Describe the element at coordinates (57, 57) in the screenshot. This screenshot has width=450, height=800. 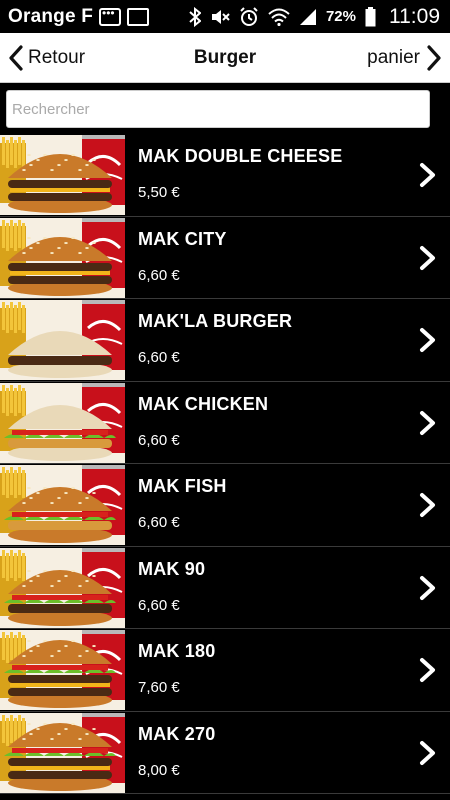
I see `back-label: Retour` at that location.